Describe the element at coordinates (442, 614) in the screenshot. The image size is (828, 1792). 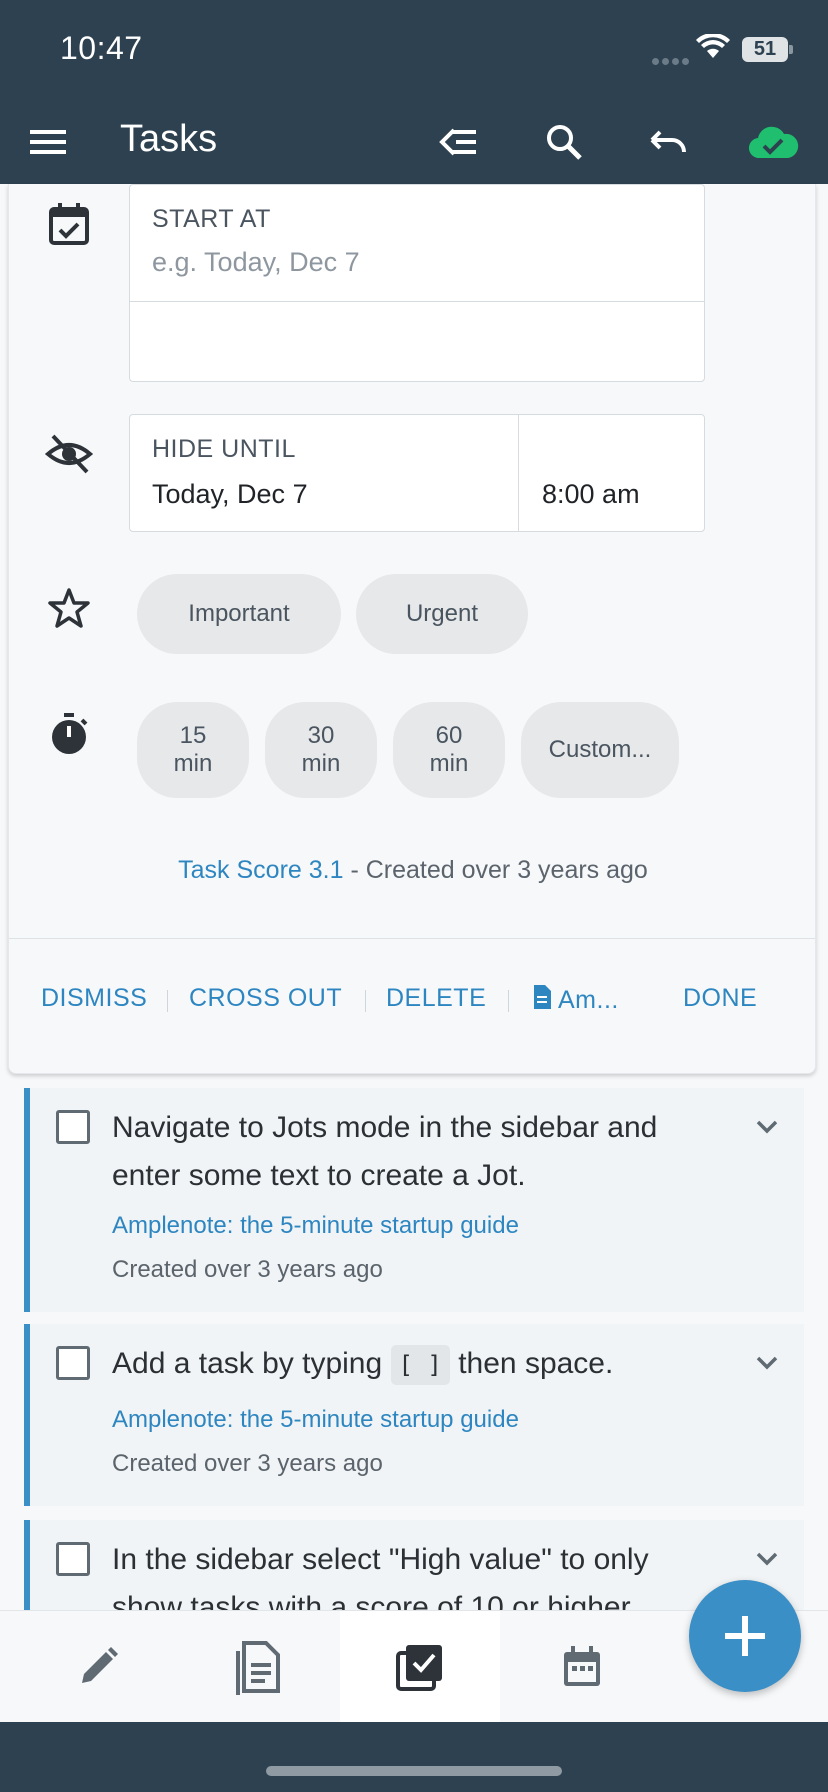
I see `urgent-button: Urgent` at that location.